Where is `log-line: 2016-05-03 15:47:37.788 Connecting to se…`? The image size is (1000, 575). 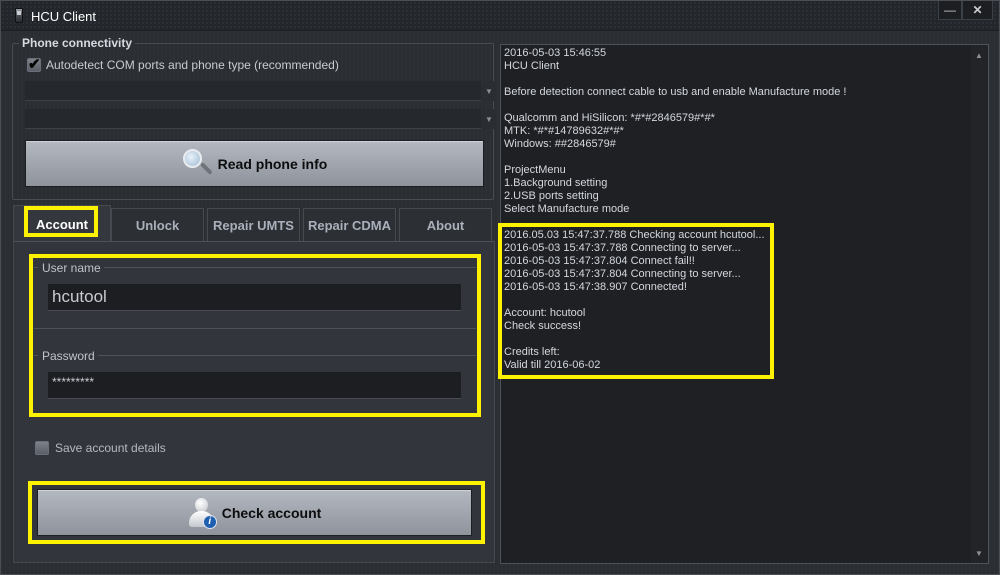
log-line: 2016-05-03 15:47:37.788 Connecting to se… is located at coordinates (622, 248).